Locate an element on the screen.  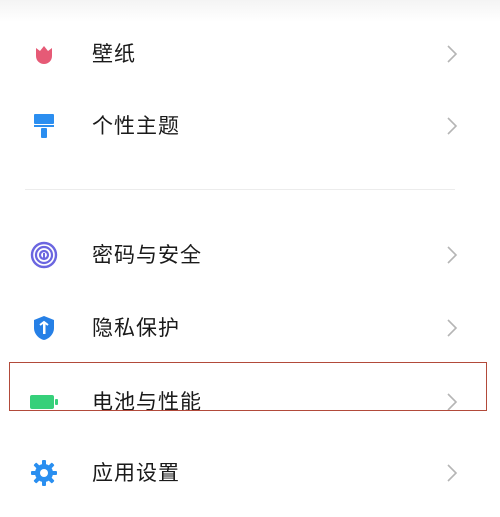
settings-item-wallpaper: 壁纸 is located at coordinates (250, 54).